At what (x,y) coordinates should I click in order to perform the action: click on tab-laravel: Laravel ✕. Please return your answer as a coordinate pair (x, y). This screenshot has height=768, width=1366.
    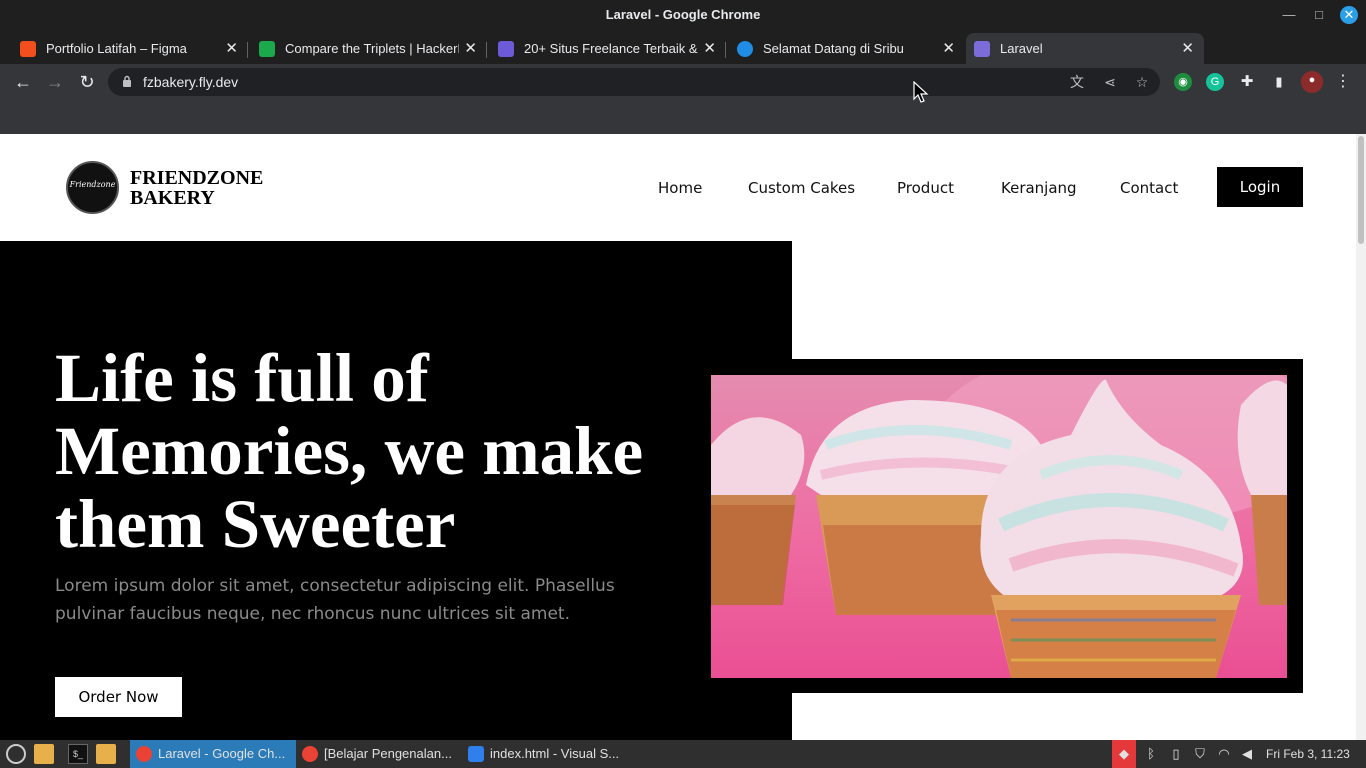
    Looking at the image, I should click on (1085, 48).